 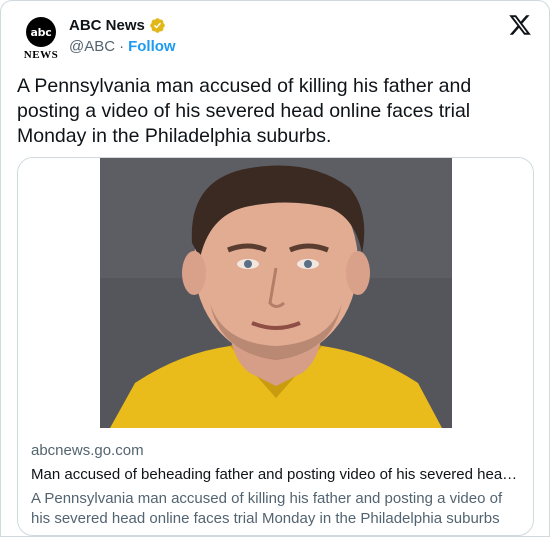 What do you see at coordinates (107, 25) in the screenshot?
I see `display-name: ABC News` at bounding box center [107, 25].